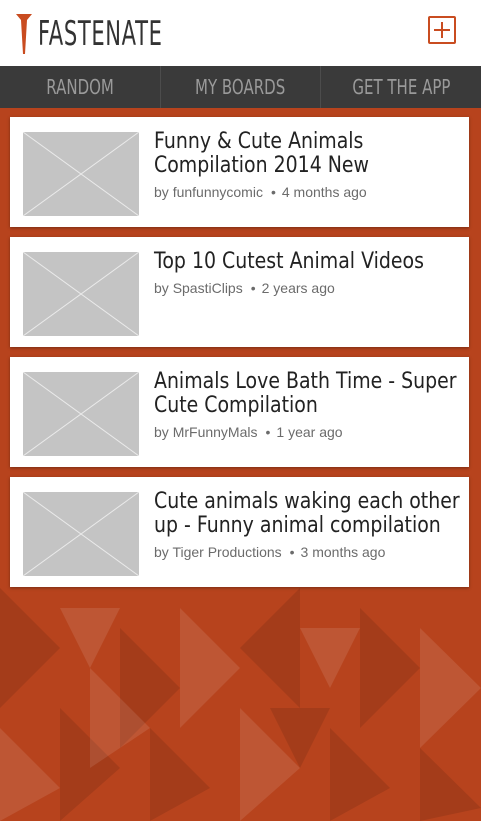 The image size is (481, 821). I want to click on video-author: Tiger Productions, so click(226, 552).